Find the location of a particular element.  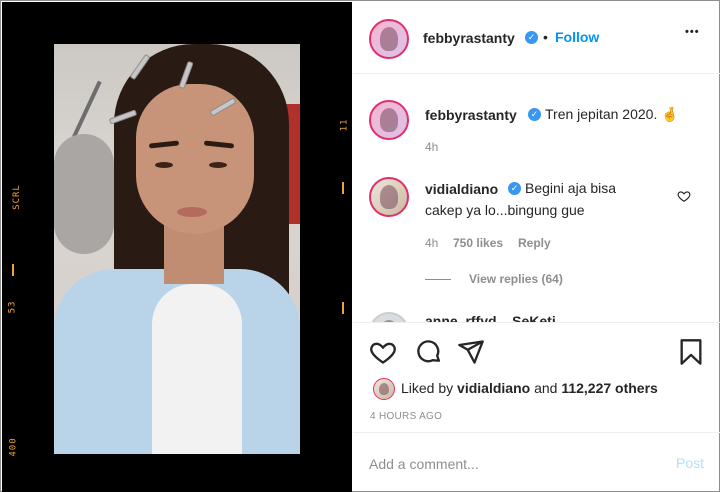

more-options-icon: ••• is located at coordinates (692, 32).